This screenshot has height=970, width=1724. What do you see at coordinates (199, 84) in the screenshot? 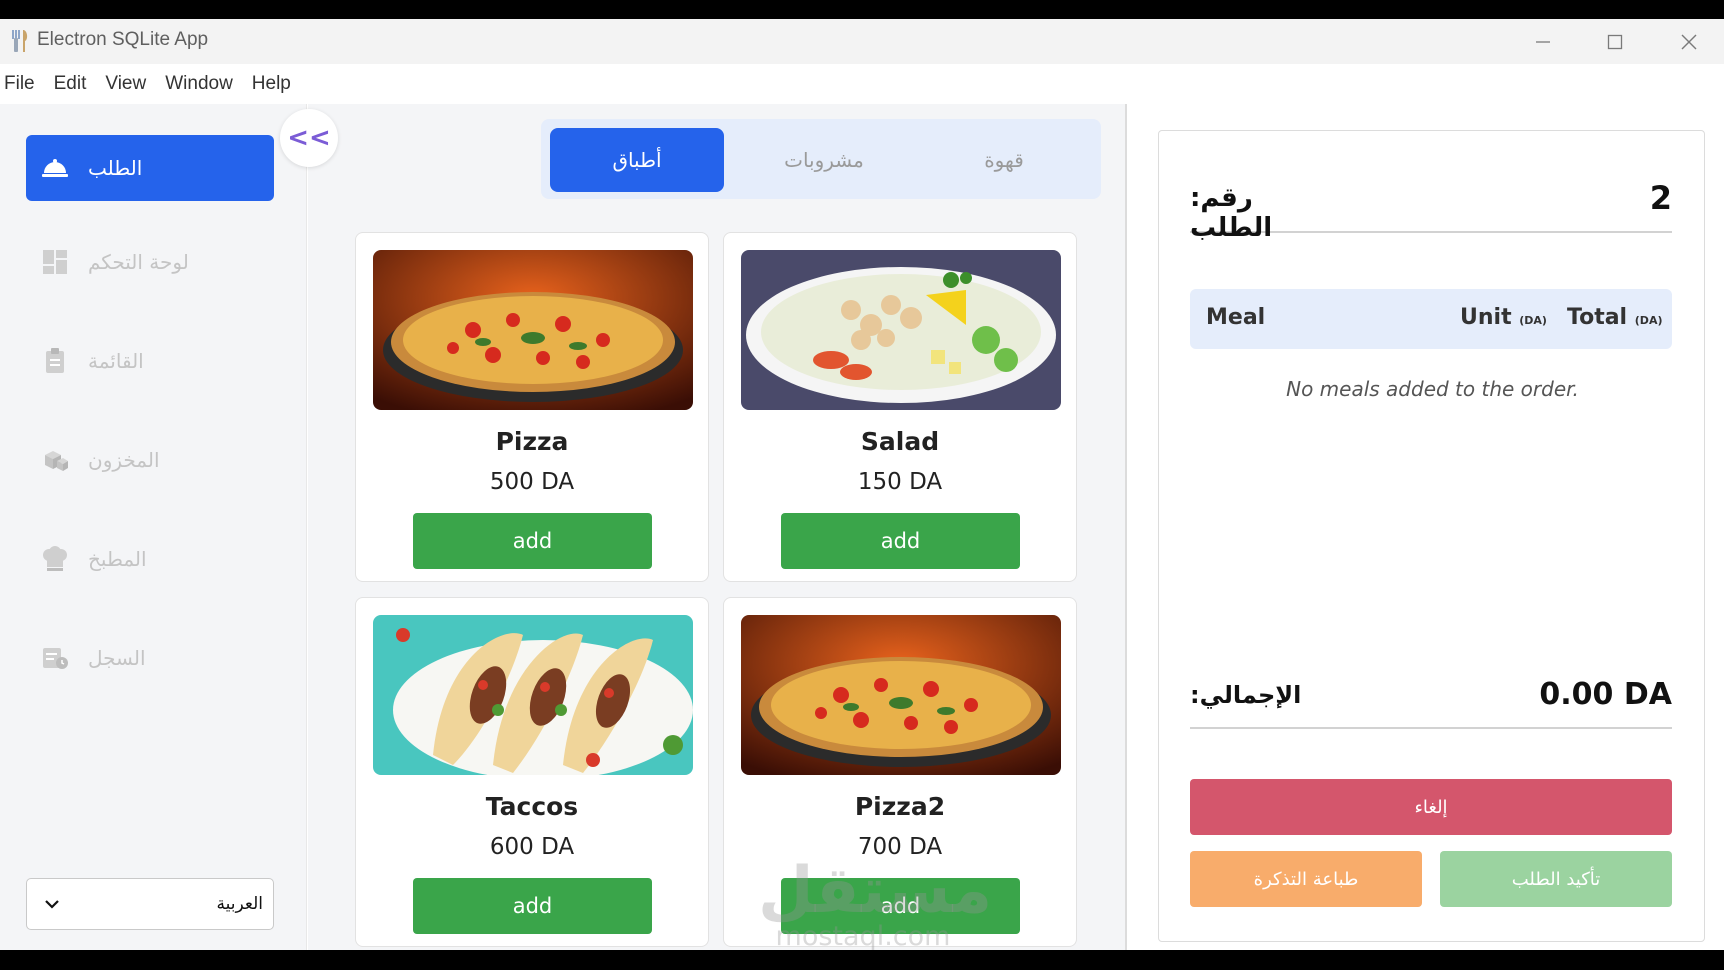
I see `menu-window: Window` at bounding box center [199, 84].